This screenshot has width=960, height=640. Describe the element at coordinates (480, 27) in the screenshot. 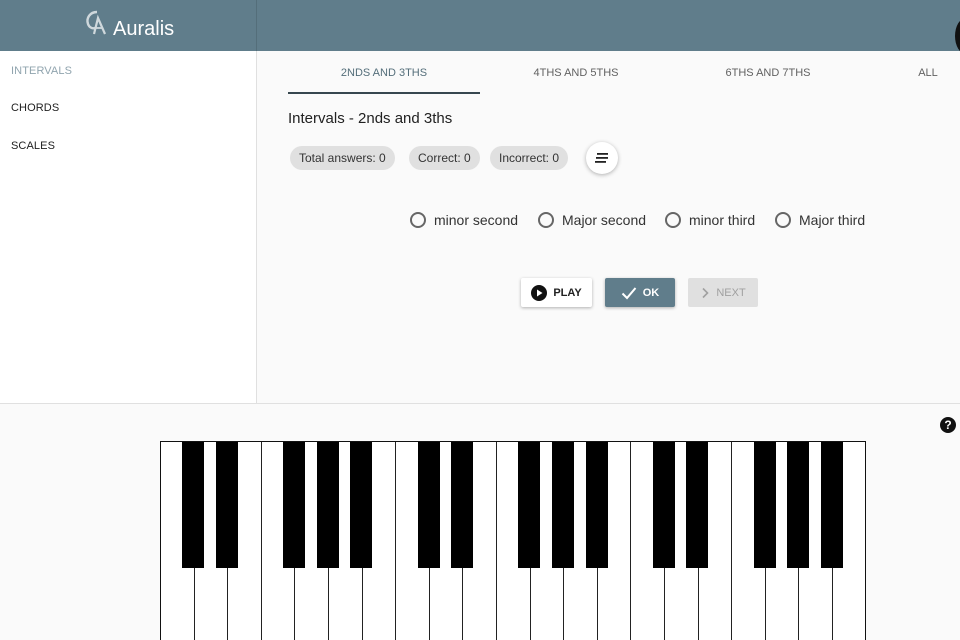

I see `app-bar: Auralis` at that location.